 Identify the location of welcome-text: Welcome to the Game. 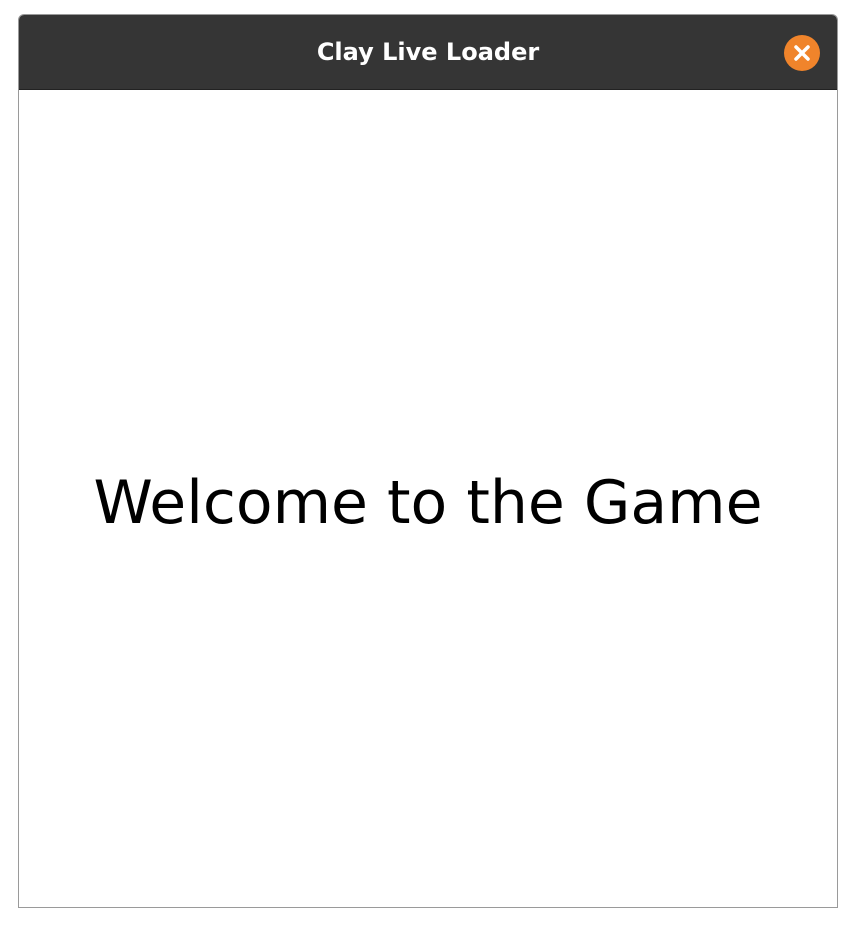
(428, 503).